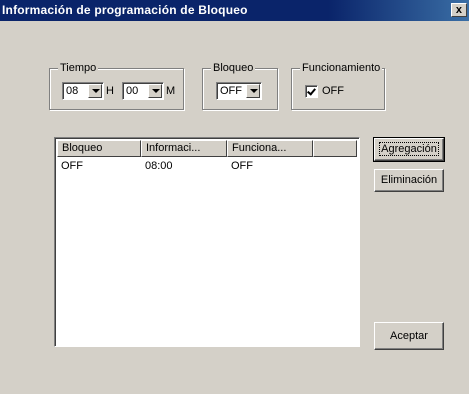 This screenshot has height=394, width=469. Describe the element at coordinates (83, 91) in the screenshot. I see `hour-select: 08` at that location.